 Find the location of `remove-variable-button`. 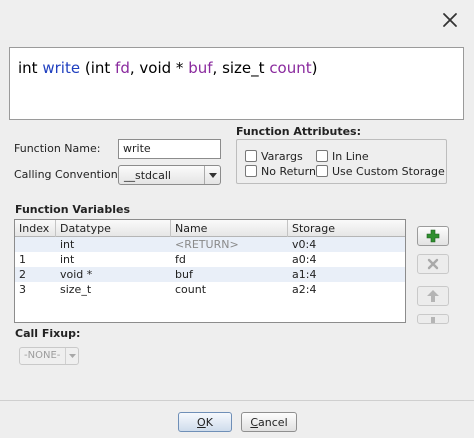

remove-variable-button is located at coordinates (433, 264).